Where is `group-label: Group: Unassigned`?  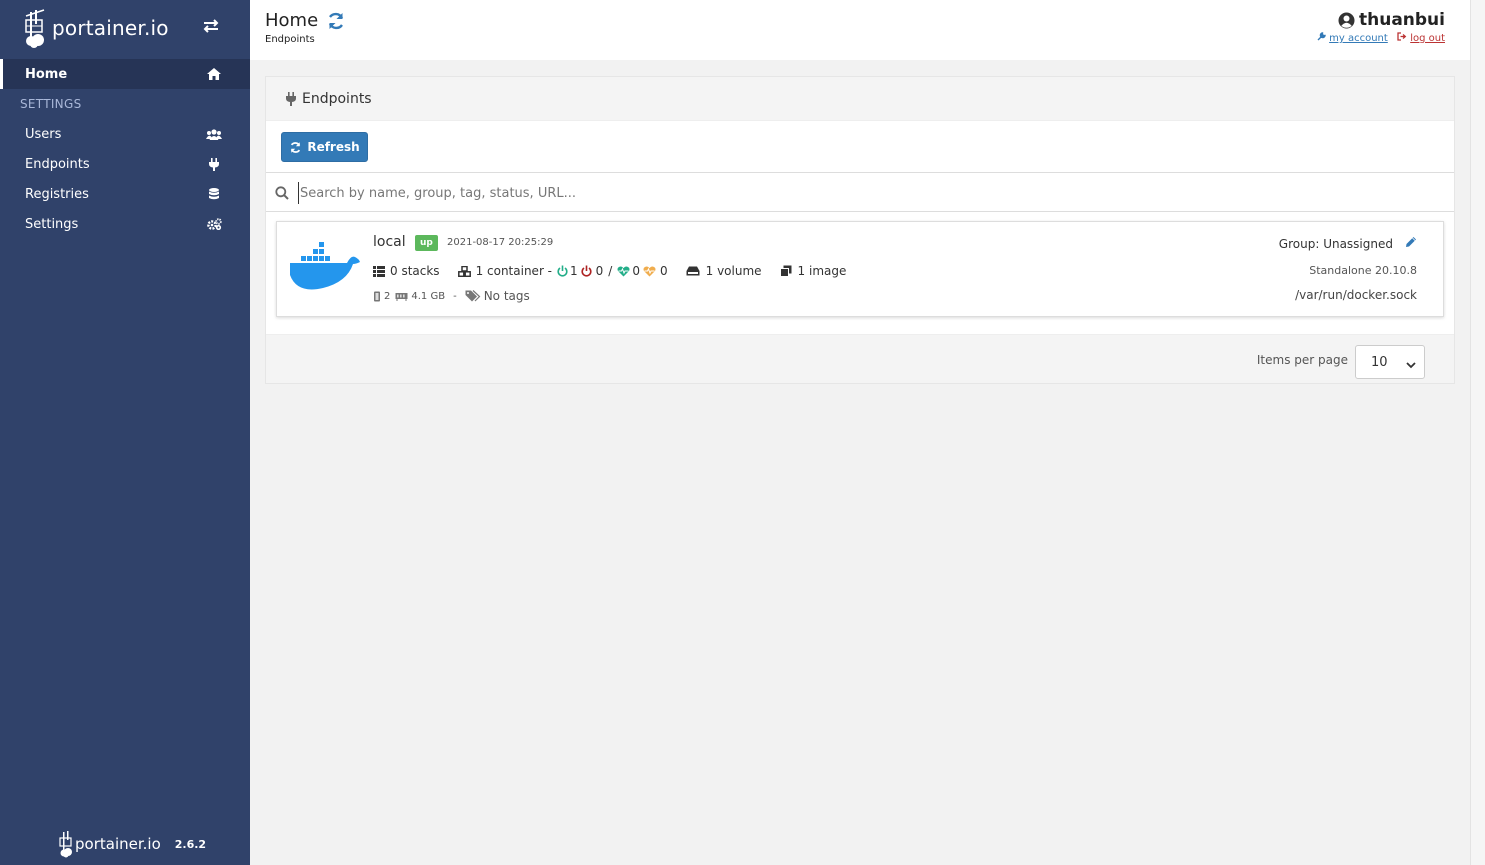
group-label: Group: Unassigned is located at coordinates (1335, 243).